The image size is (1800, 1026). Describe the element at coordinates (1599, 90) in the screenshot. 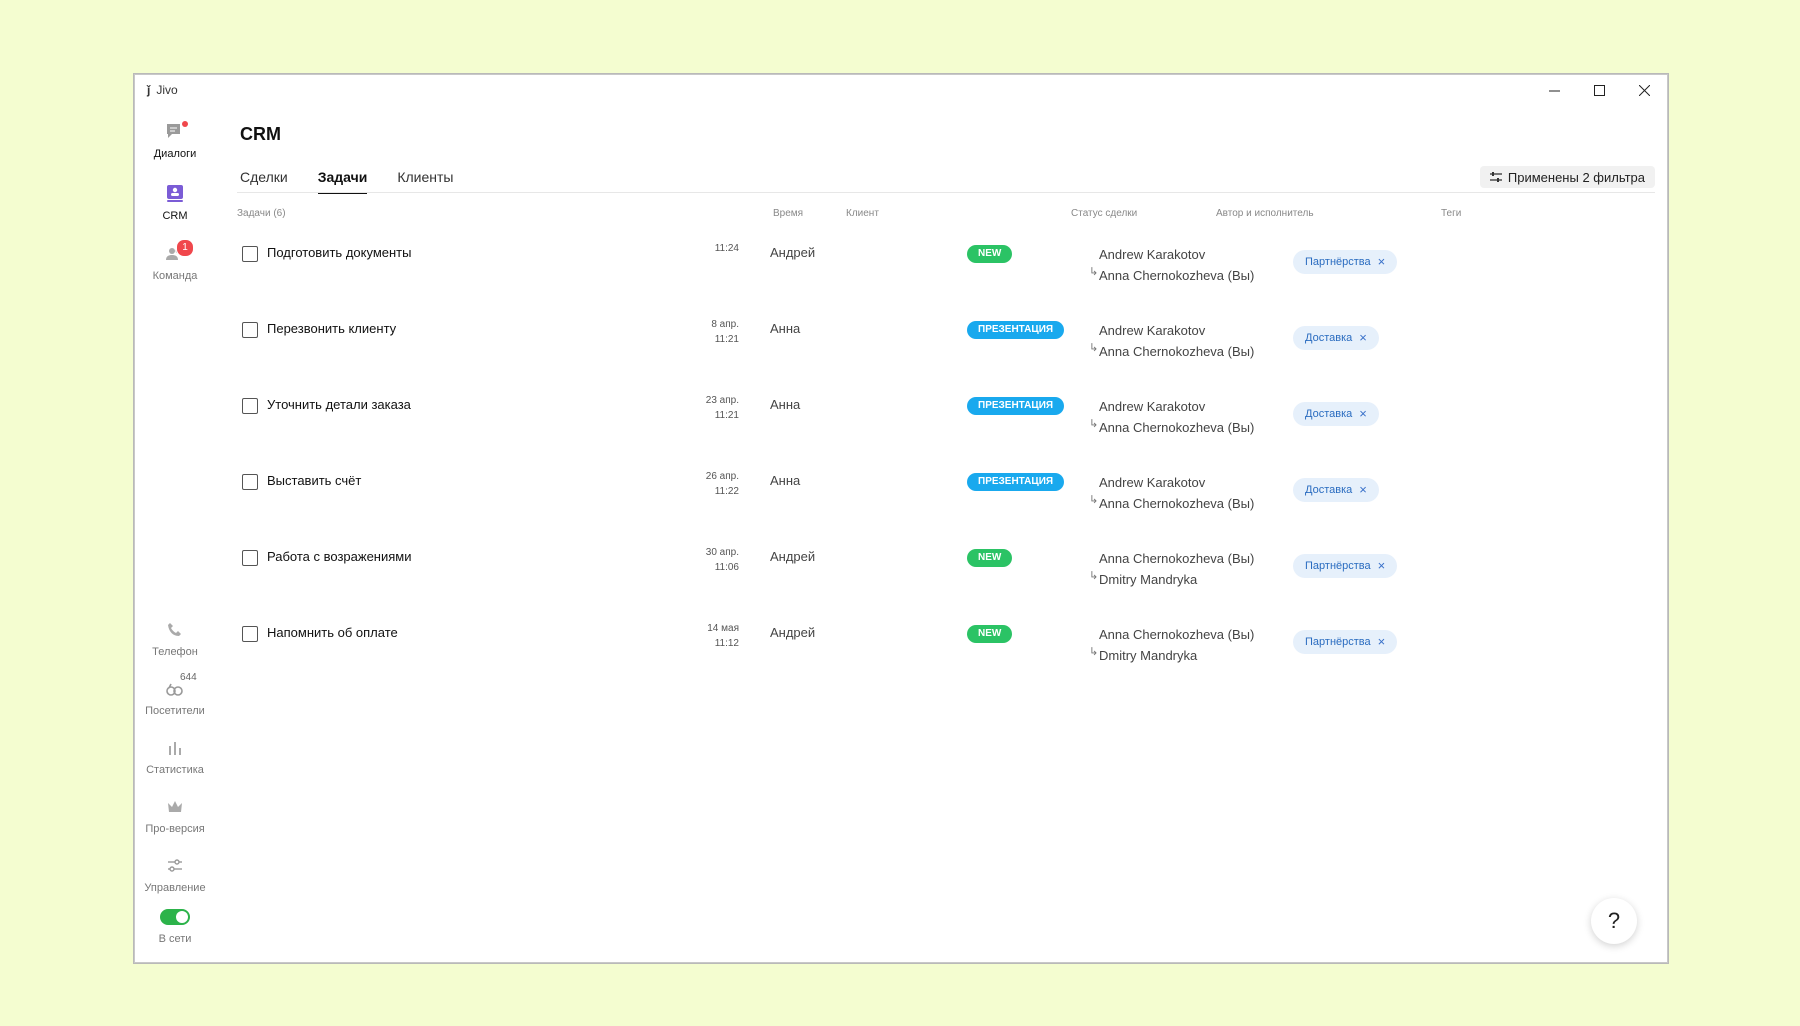

I see `maximize-button` at that location.